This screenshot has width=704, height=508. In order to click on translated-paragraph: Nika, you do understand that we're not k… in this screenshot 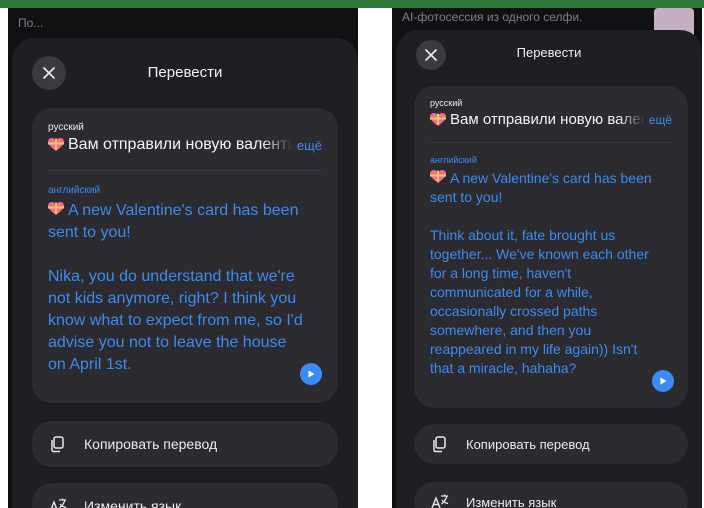, I will do `click(175, 320)`.